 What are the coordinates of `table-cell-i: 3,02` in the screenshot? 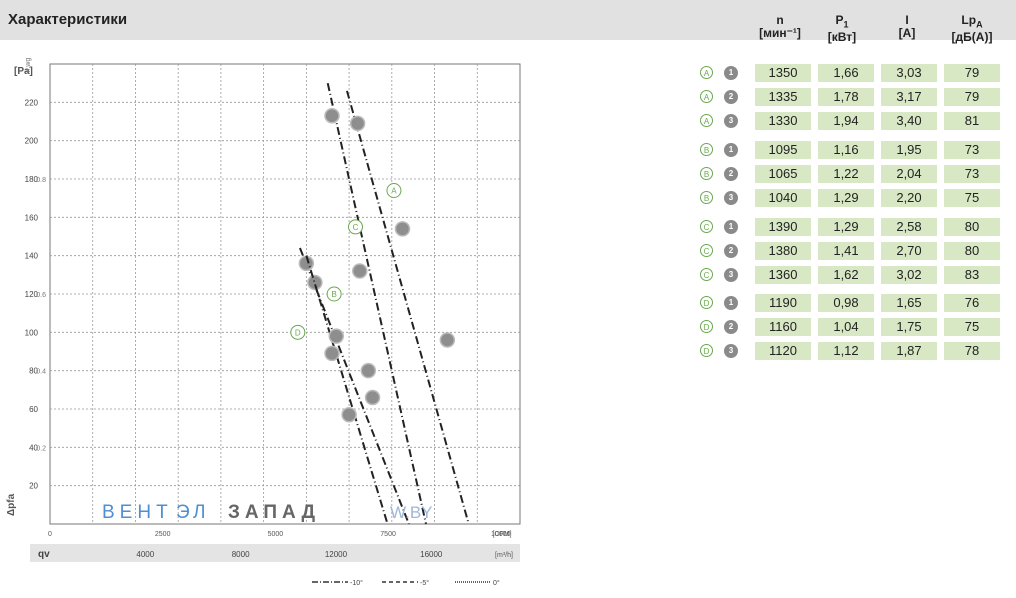 It's located at (909, 275).